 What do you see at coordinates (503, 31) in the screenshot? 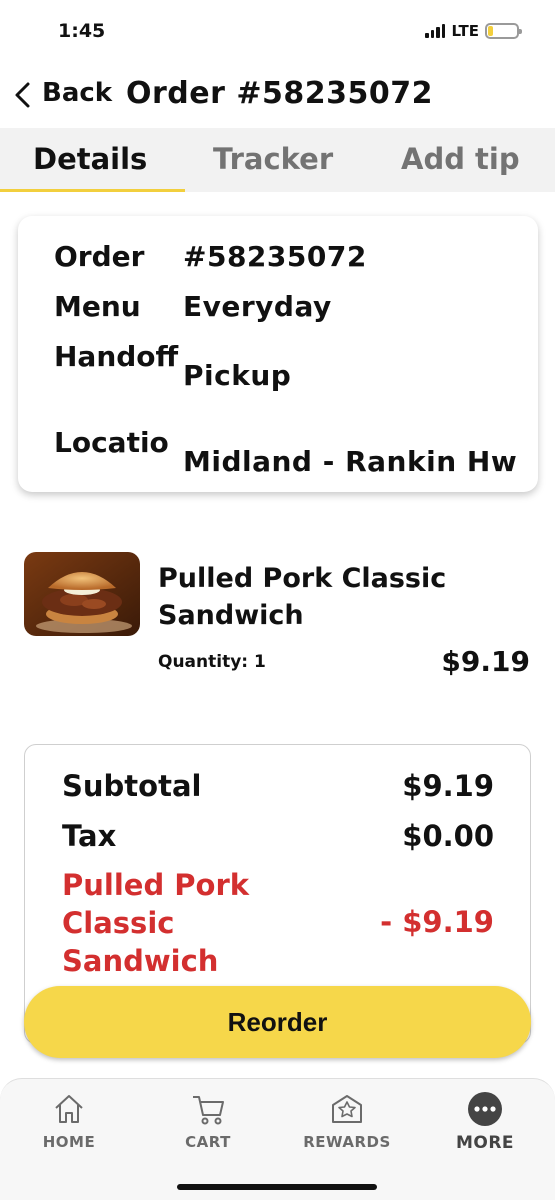
I see `battery-low-icon` at bounding box center [503, 31].